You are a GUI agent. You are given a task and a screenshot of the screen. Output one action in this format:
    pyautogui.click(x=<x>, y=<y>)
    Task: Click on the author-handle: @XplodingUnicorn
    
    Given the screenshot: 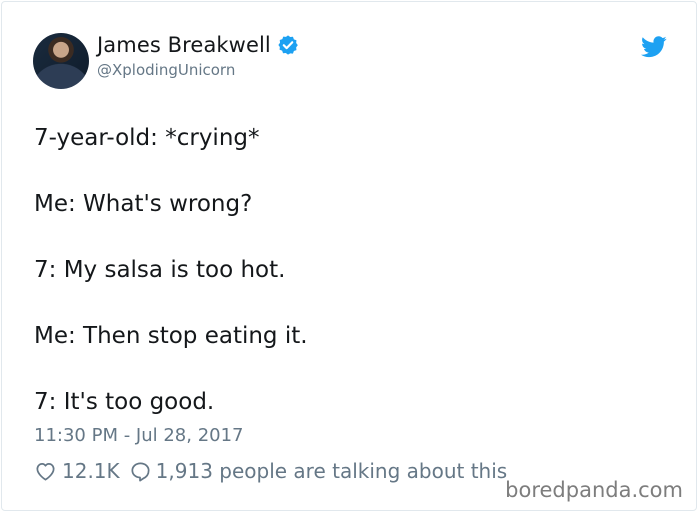 What is the action you would take?
    pyautogui.click(x=166, y=70)
    